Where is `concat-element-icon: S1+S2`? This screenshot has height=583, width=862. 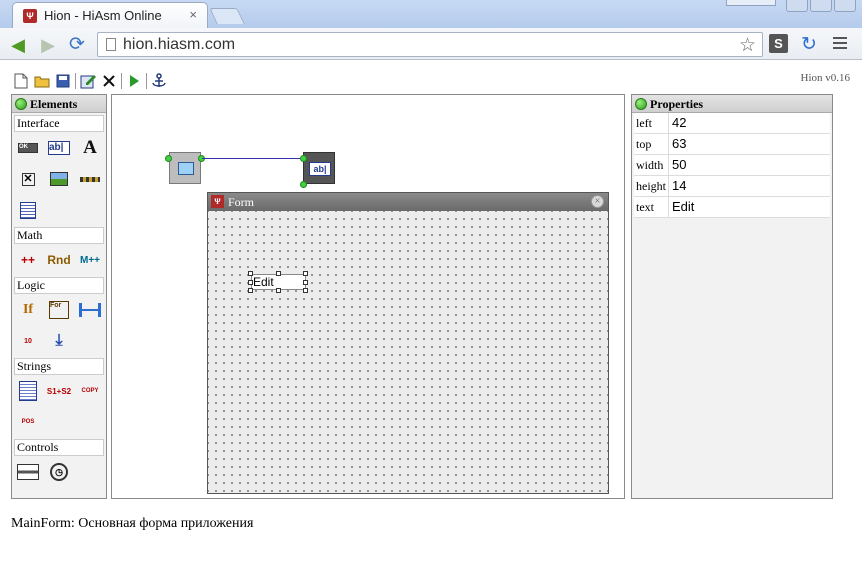 concat-element-icon: S1+S2 is located at coordinates (59, 391).